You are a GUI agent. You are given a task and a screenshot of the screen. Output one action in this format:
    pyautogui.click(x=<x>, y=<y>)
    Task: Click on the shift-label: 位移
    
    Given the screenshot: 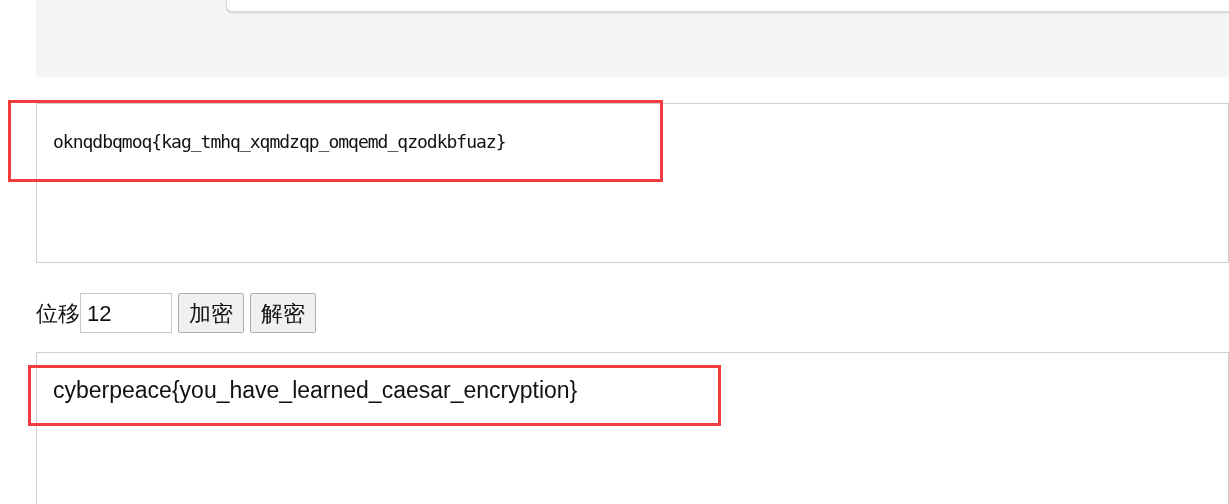 What is the action you would take?
    pyautogui.click(x=58, y=313)
    